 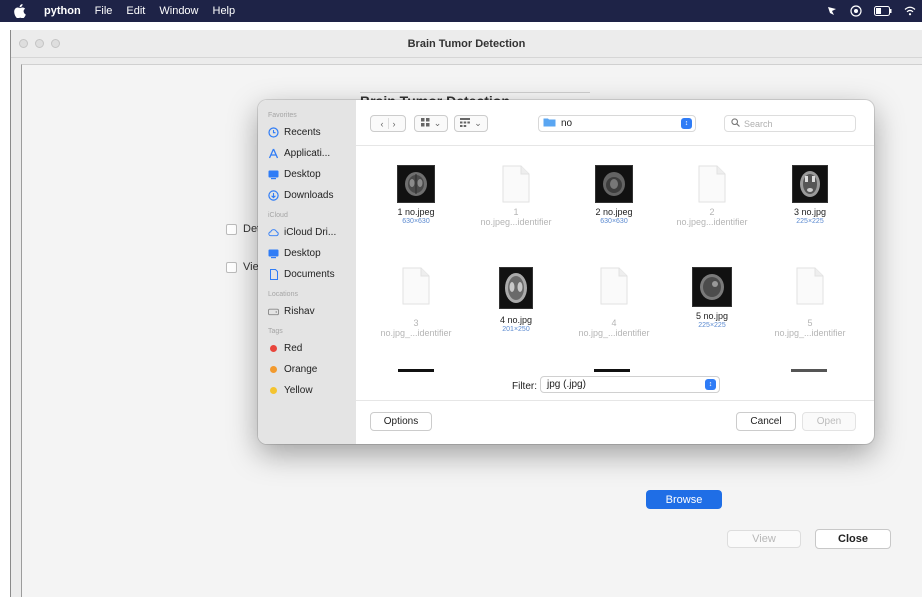 I want to click on minimize-window-button, so click(x=39, y=43).